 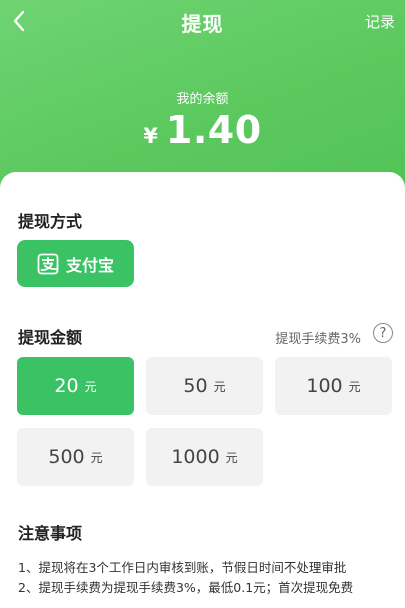 What do you see at coordinates (50, 533) in the screenshot?
I see `notes-section-title: 注意事项` at bounding box center [50, 533].